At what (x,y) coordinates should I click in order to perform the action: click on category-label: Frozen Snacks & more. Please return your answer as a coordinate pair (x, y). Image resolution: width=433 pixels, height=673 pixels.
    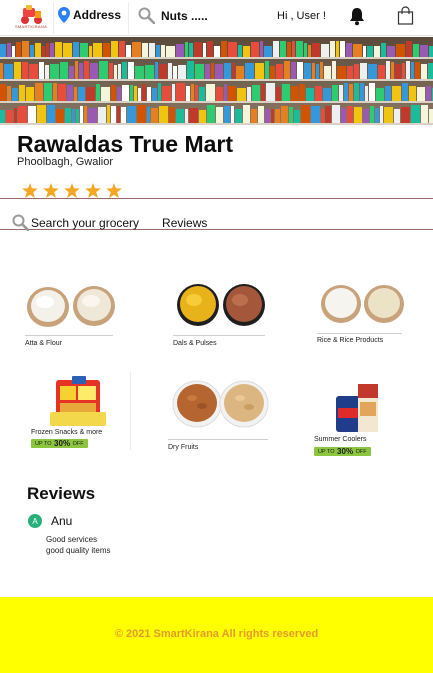
    Looking at the image, I should click on (67, 432).